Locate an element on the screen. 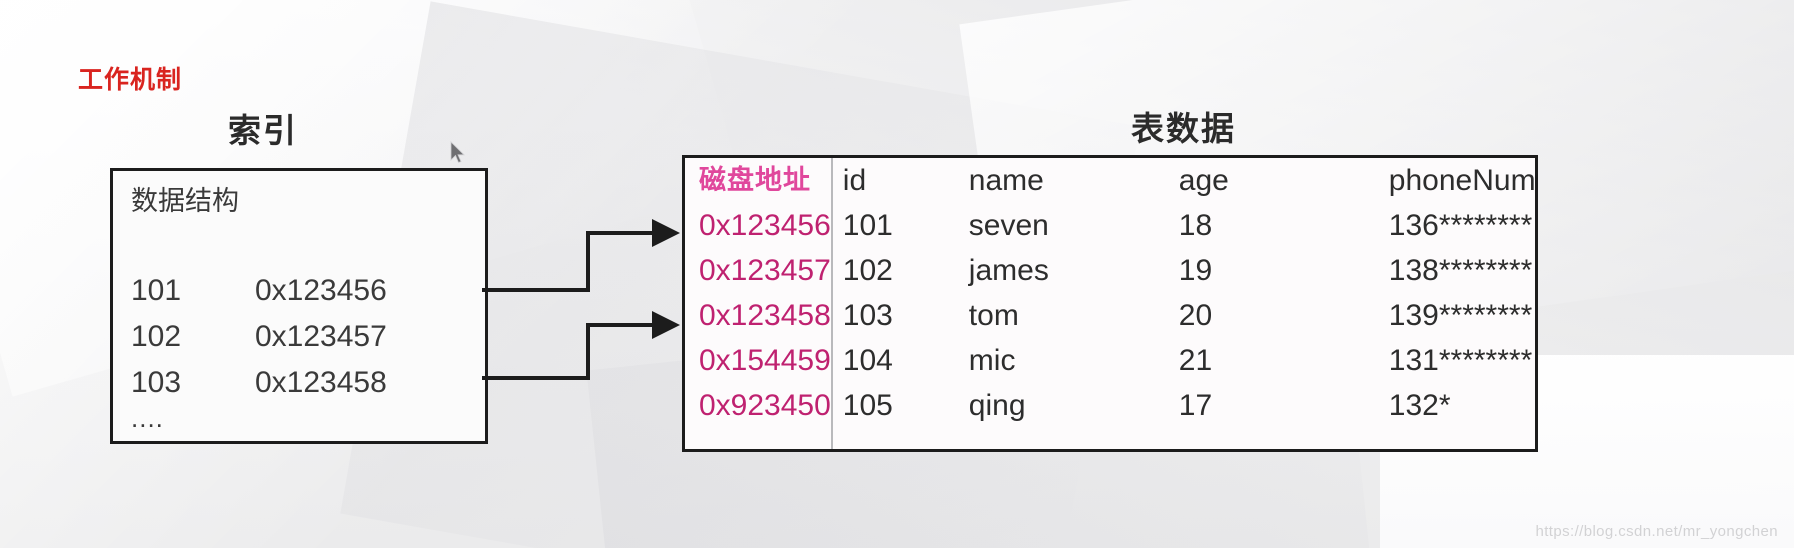 This screenshot has width=1794, height=548. cell-age: 20 is located at coordinates (1195, 315).